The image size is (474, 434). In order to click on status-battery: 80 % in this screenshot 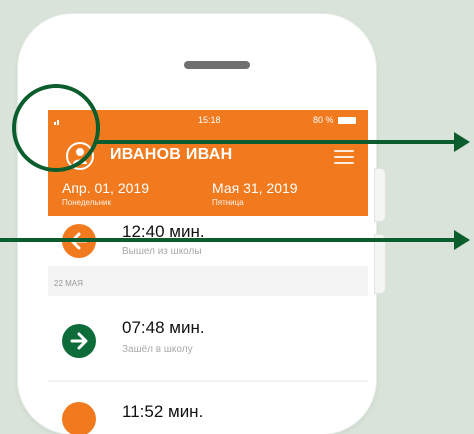, I will do `click(334, 120)`.